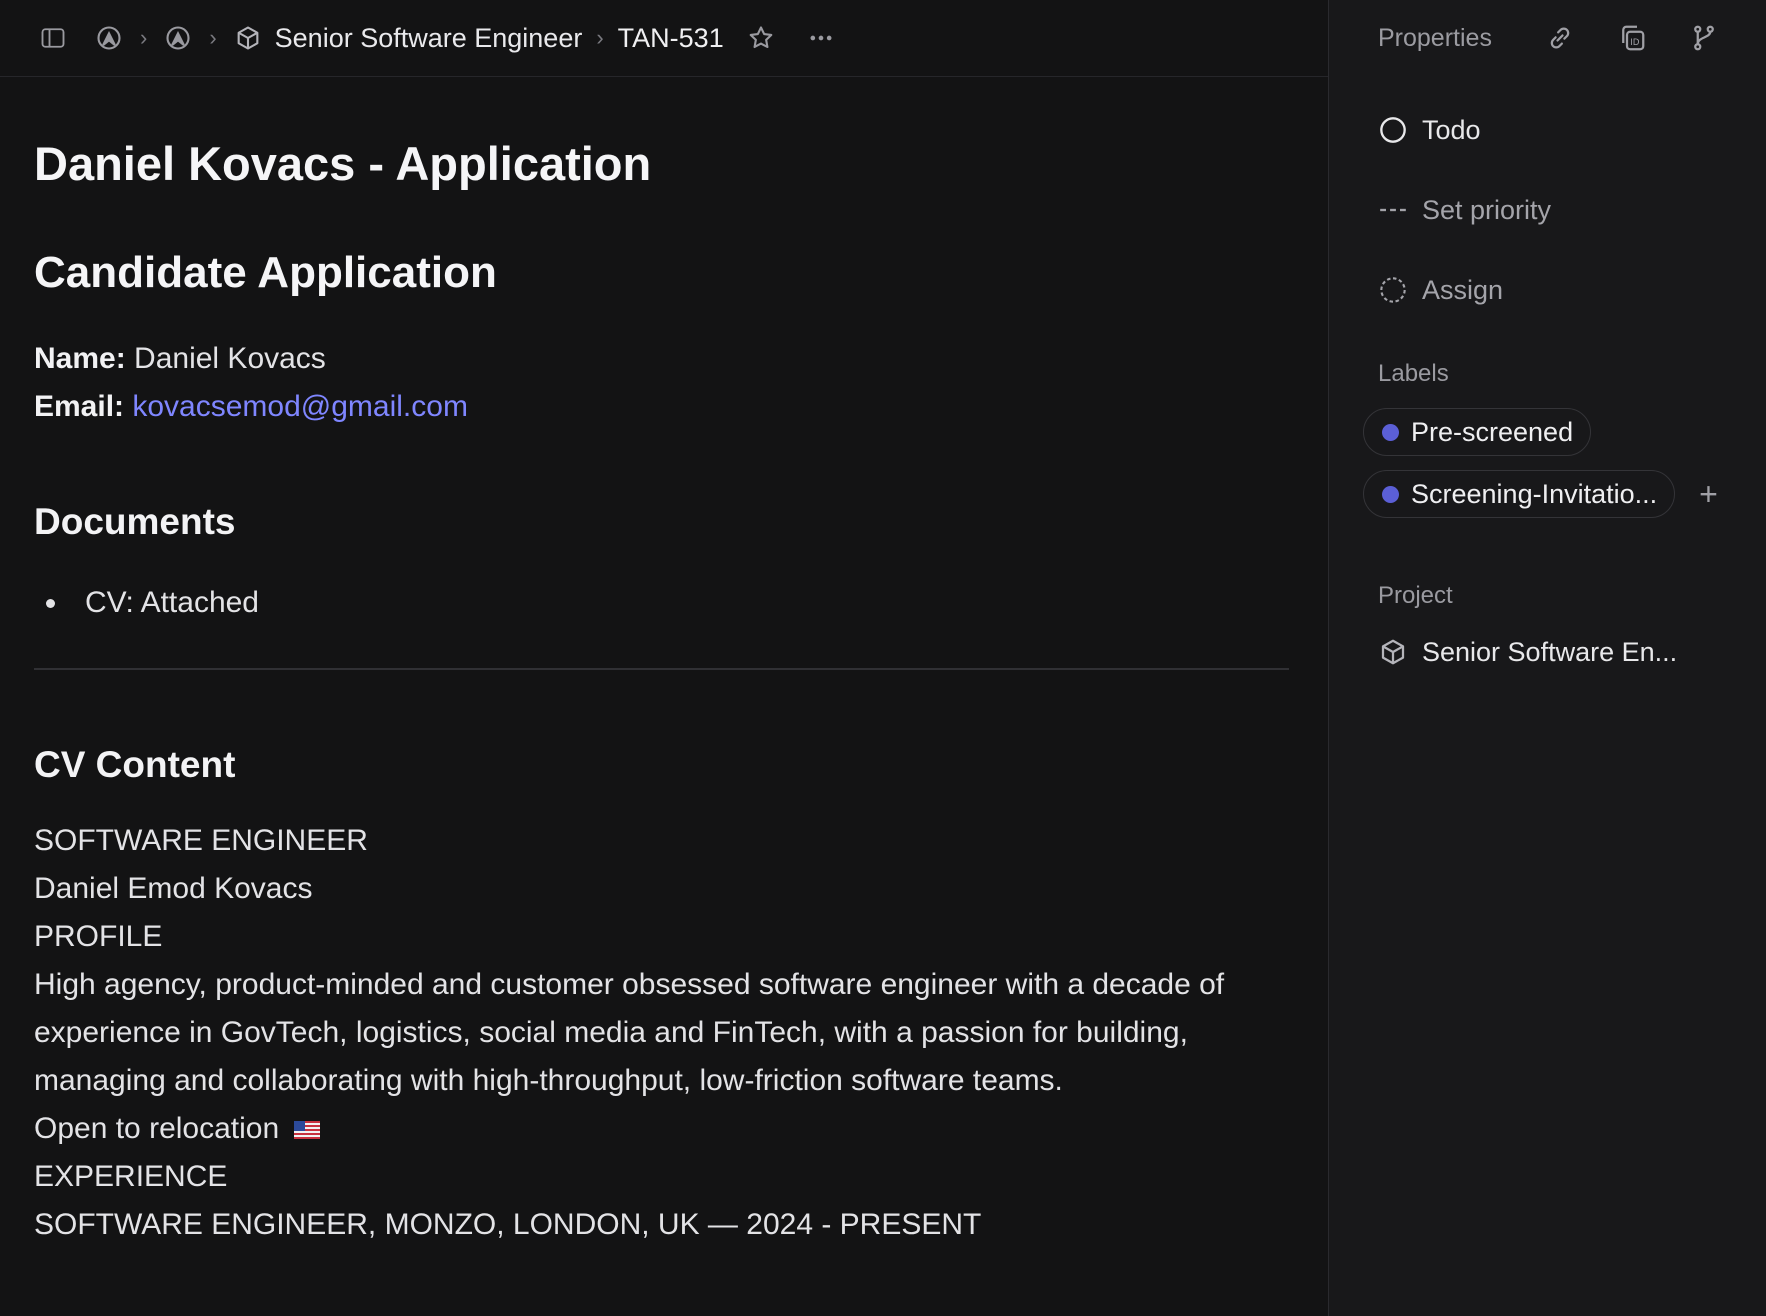 This screenshot has width=1766, height=1316. I want to click on top-bar: › › Senior Software Engineer › TAN-531, so click(664, 38).